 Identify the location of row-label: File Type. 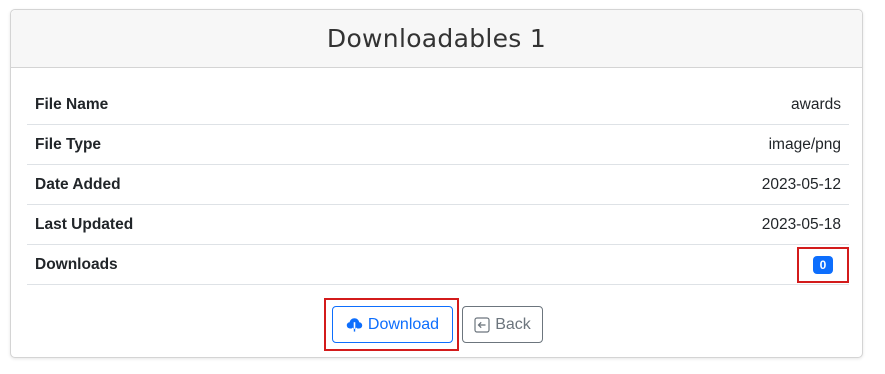
(68, 144).